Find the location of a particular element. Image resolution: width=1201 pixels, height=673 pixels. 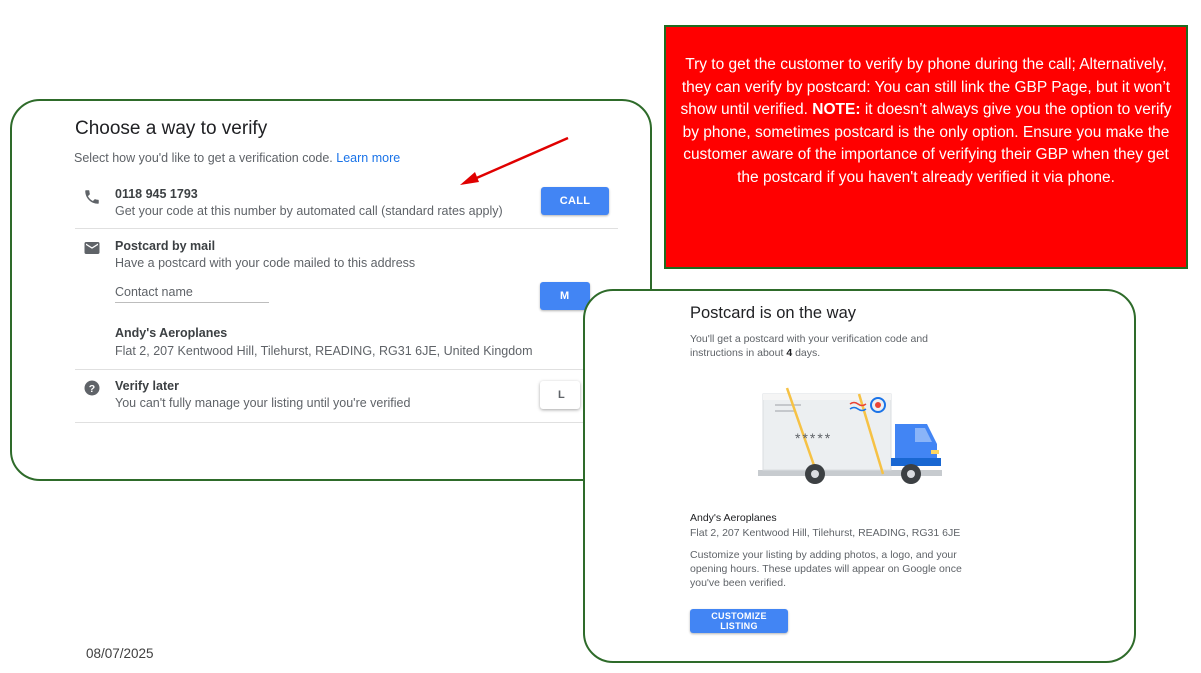

postcard-title: Postcard is on the way is located at coordinates (773, 313).